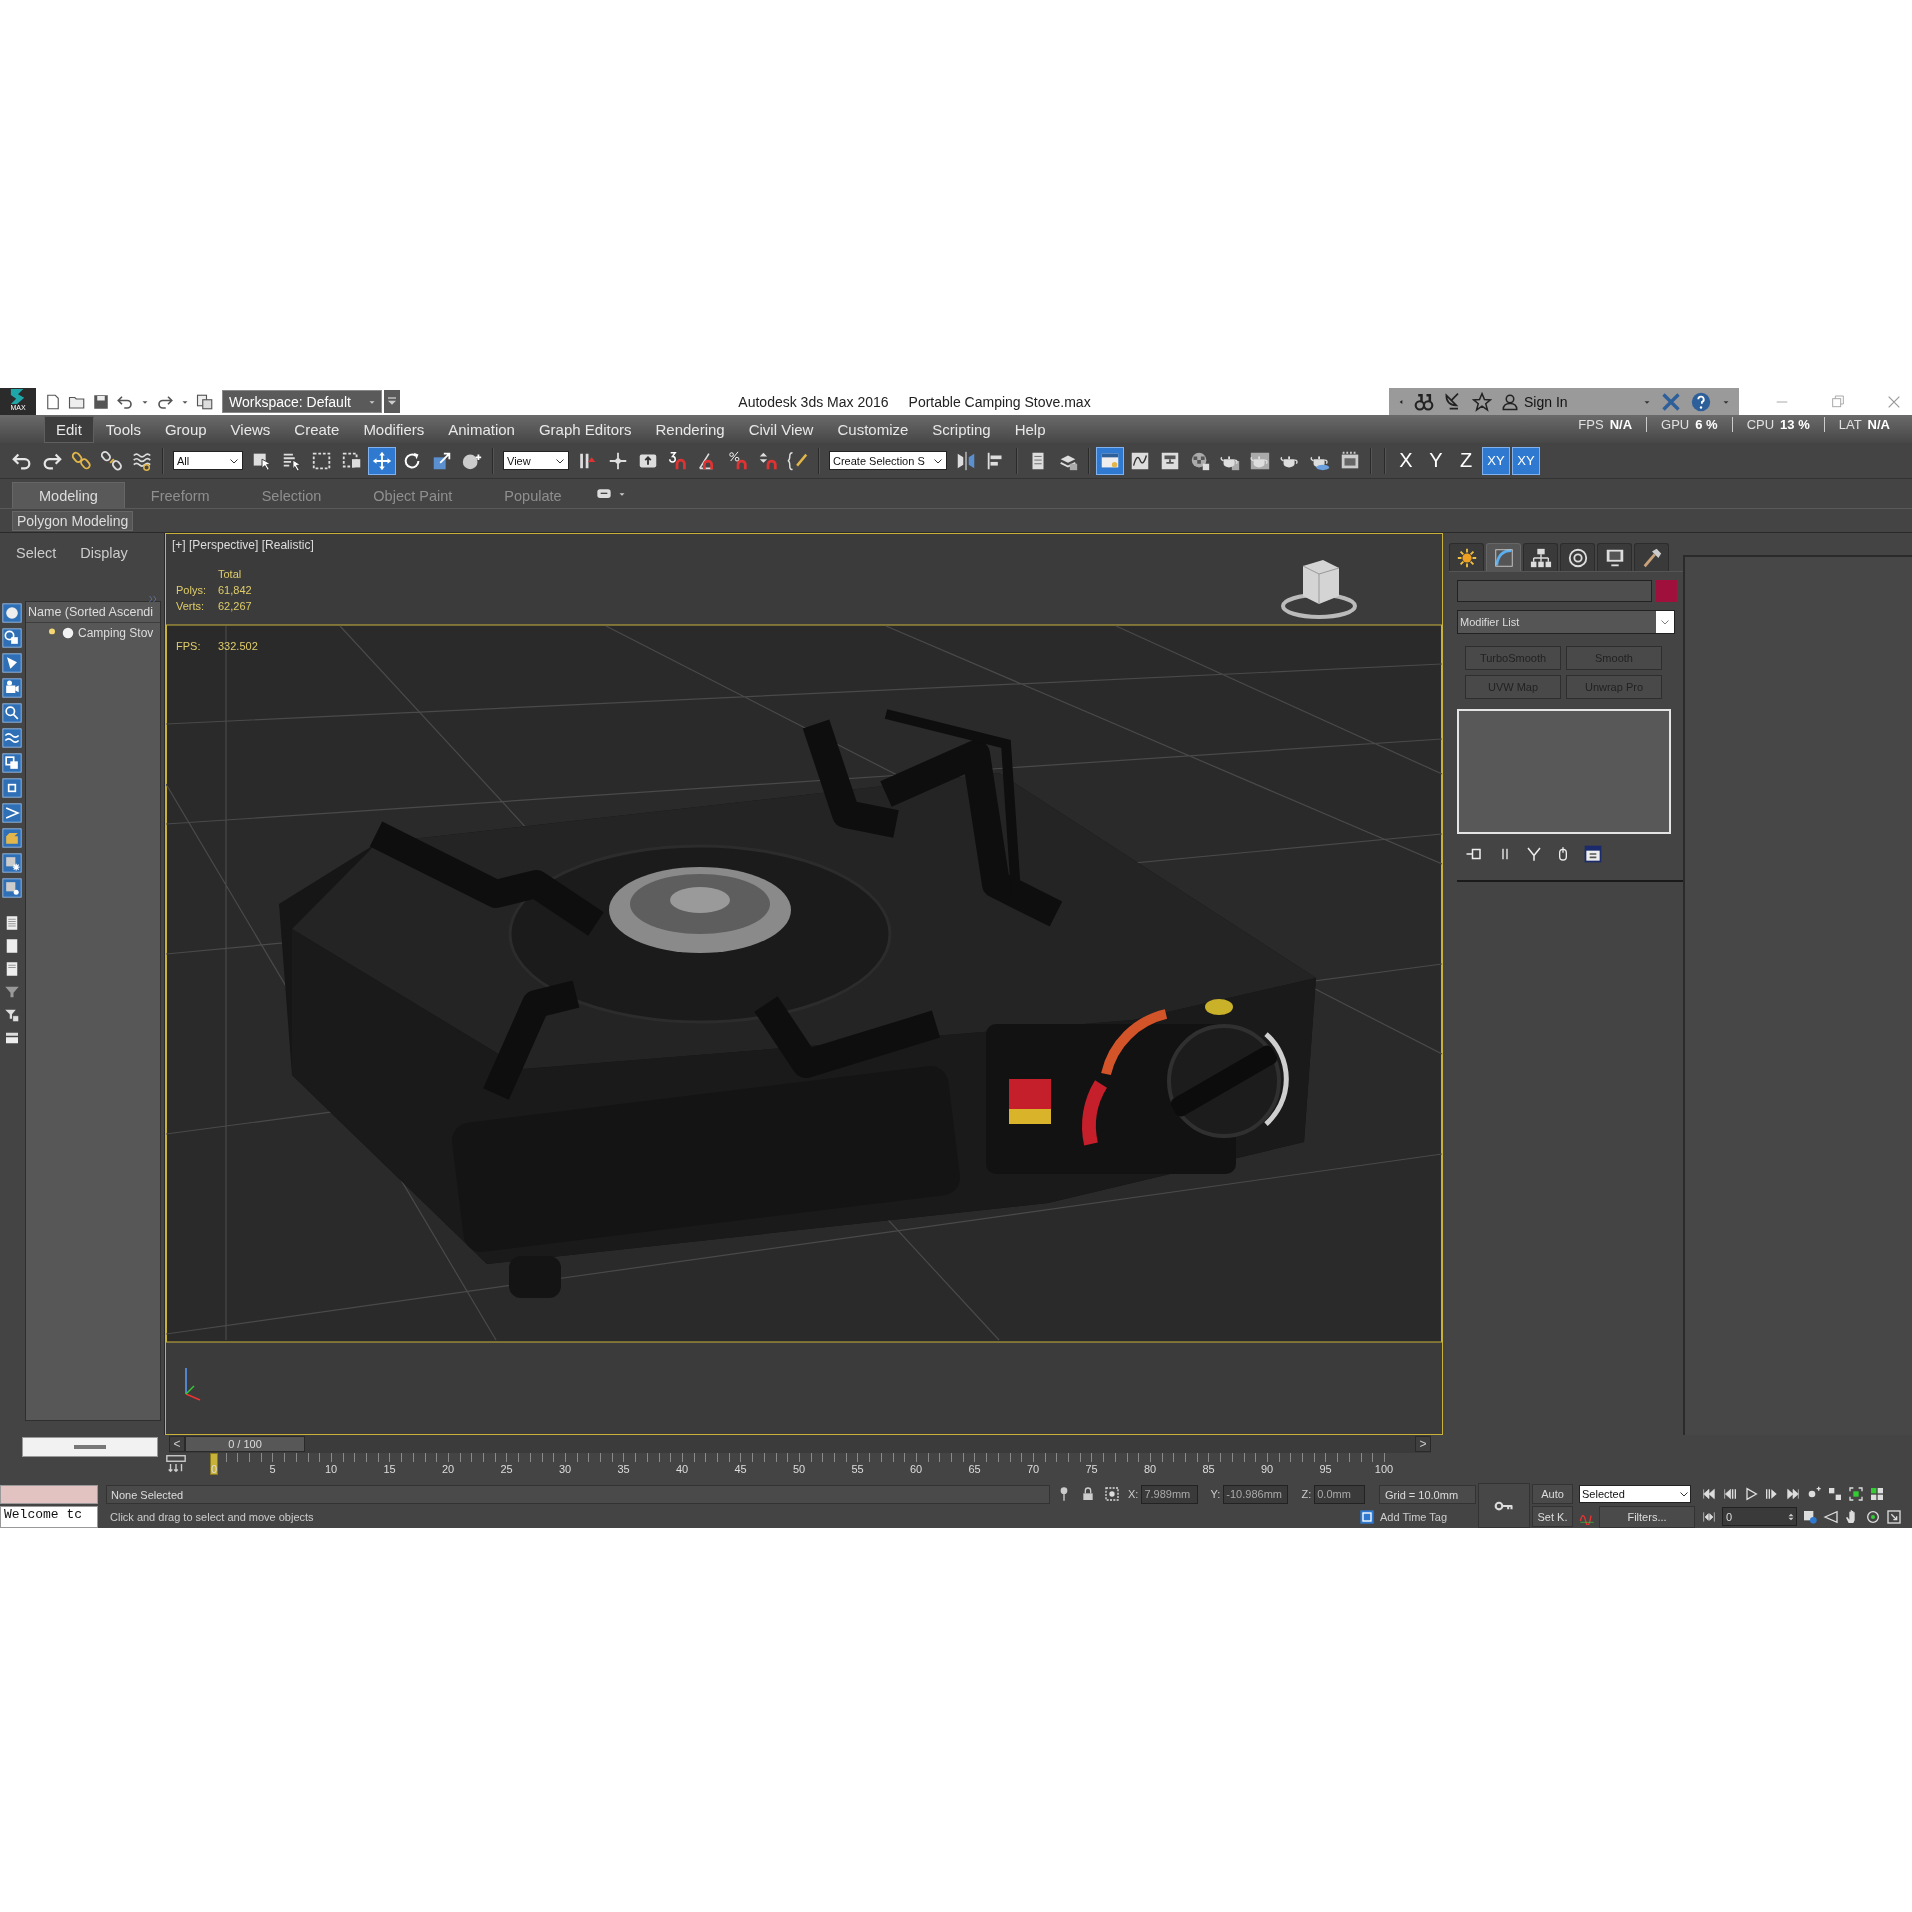 Image resolution: width=1912 pixels, height=1912 pixels. Describe the element at coordinates (12, 838) in the screenshot. I see `container-icon` at that location.